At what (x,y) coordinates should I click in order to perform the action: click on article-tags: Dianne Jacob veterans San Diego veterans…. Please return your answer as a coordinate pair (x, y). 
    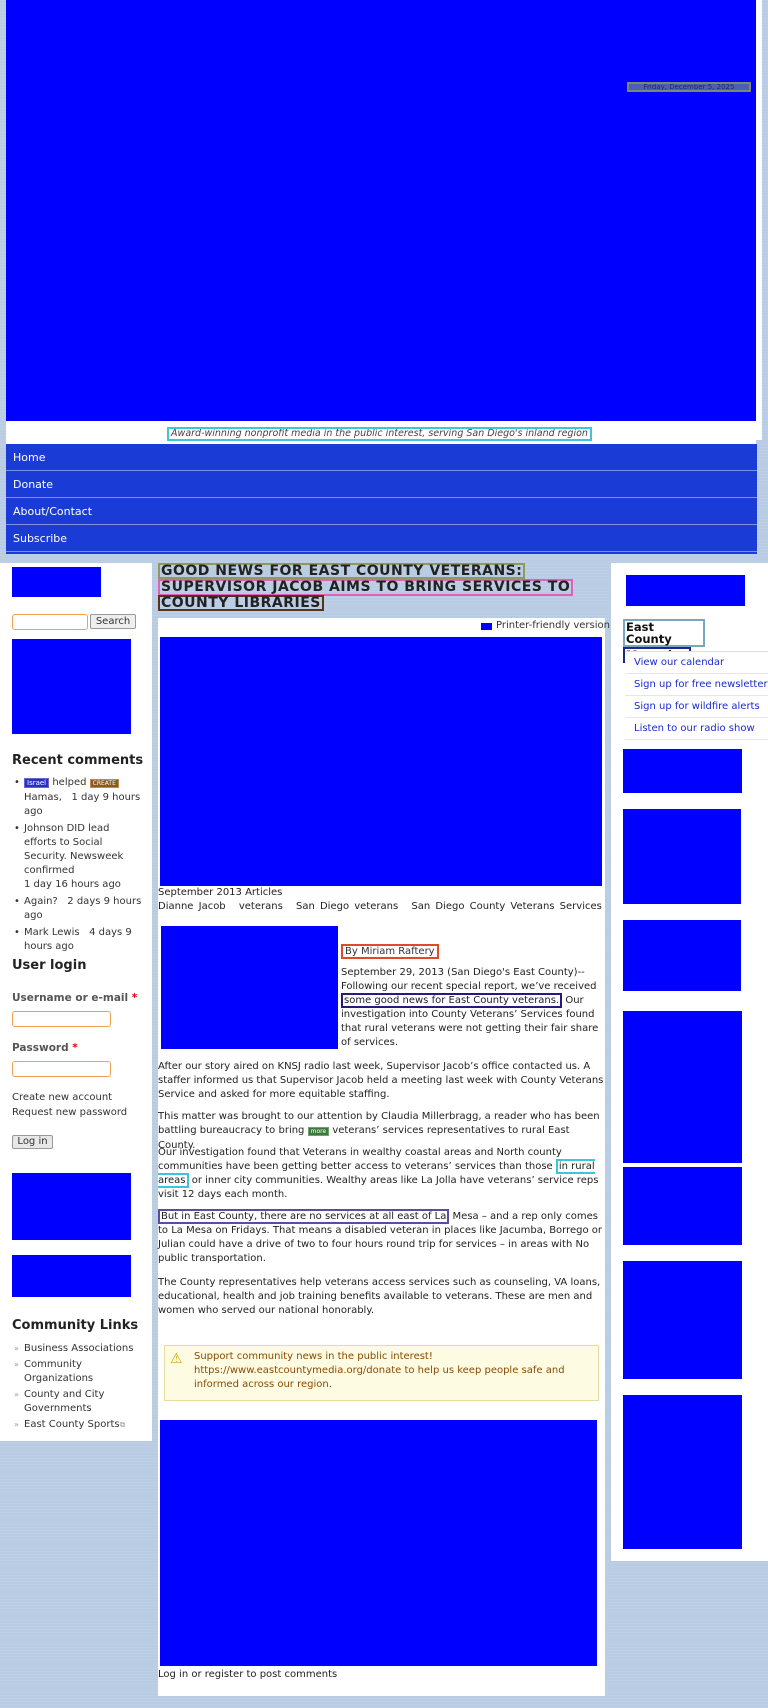
    Looking at the image, I should click on (384, 906).